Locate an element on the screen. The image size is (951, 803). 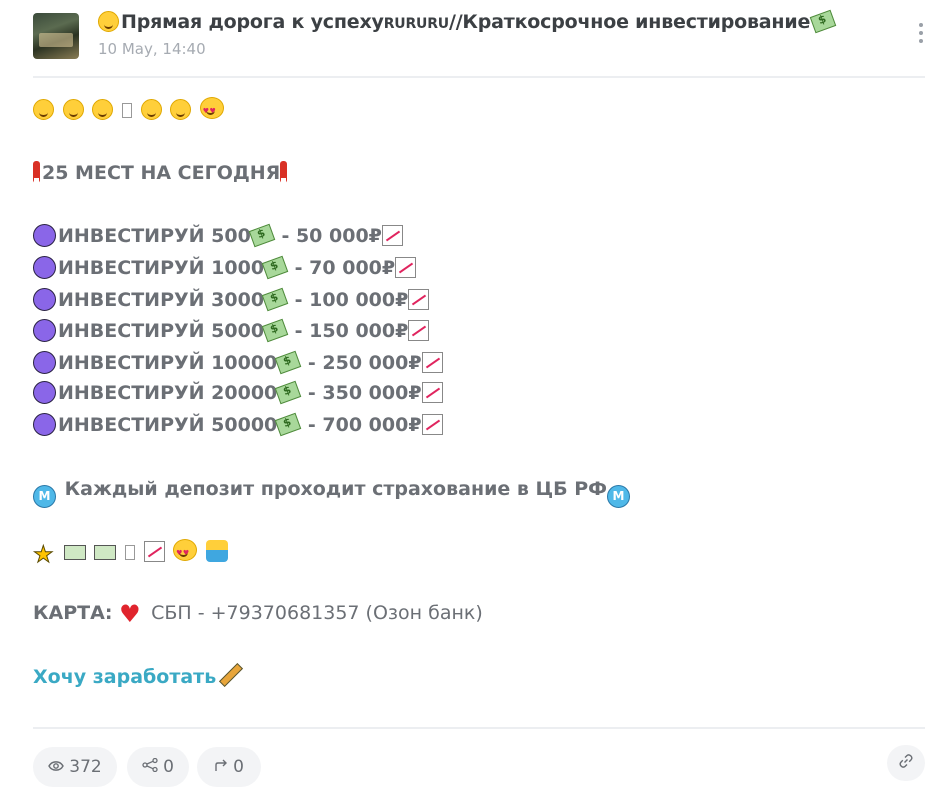
grimacing-face-icon is located at coordinates (103, 109).